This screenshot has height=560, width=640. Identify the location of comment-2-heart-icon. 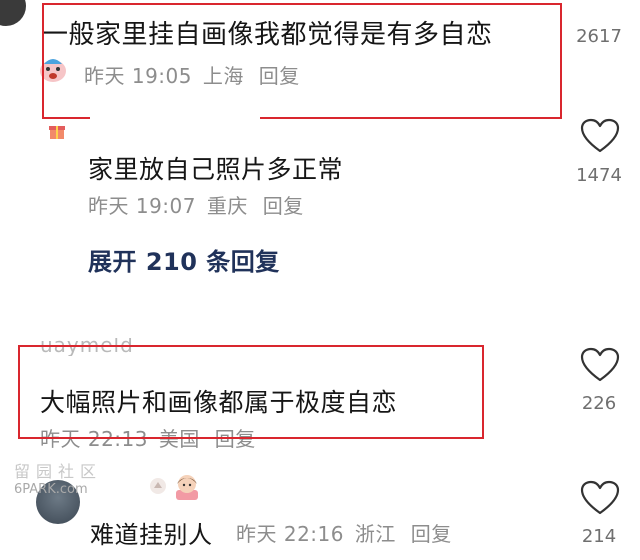
(600, 136).